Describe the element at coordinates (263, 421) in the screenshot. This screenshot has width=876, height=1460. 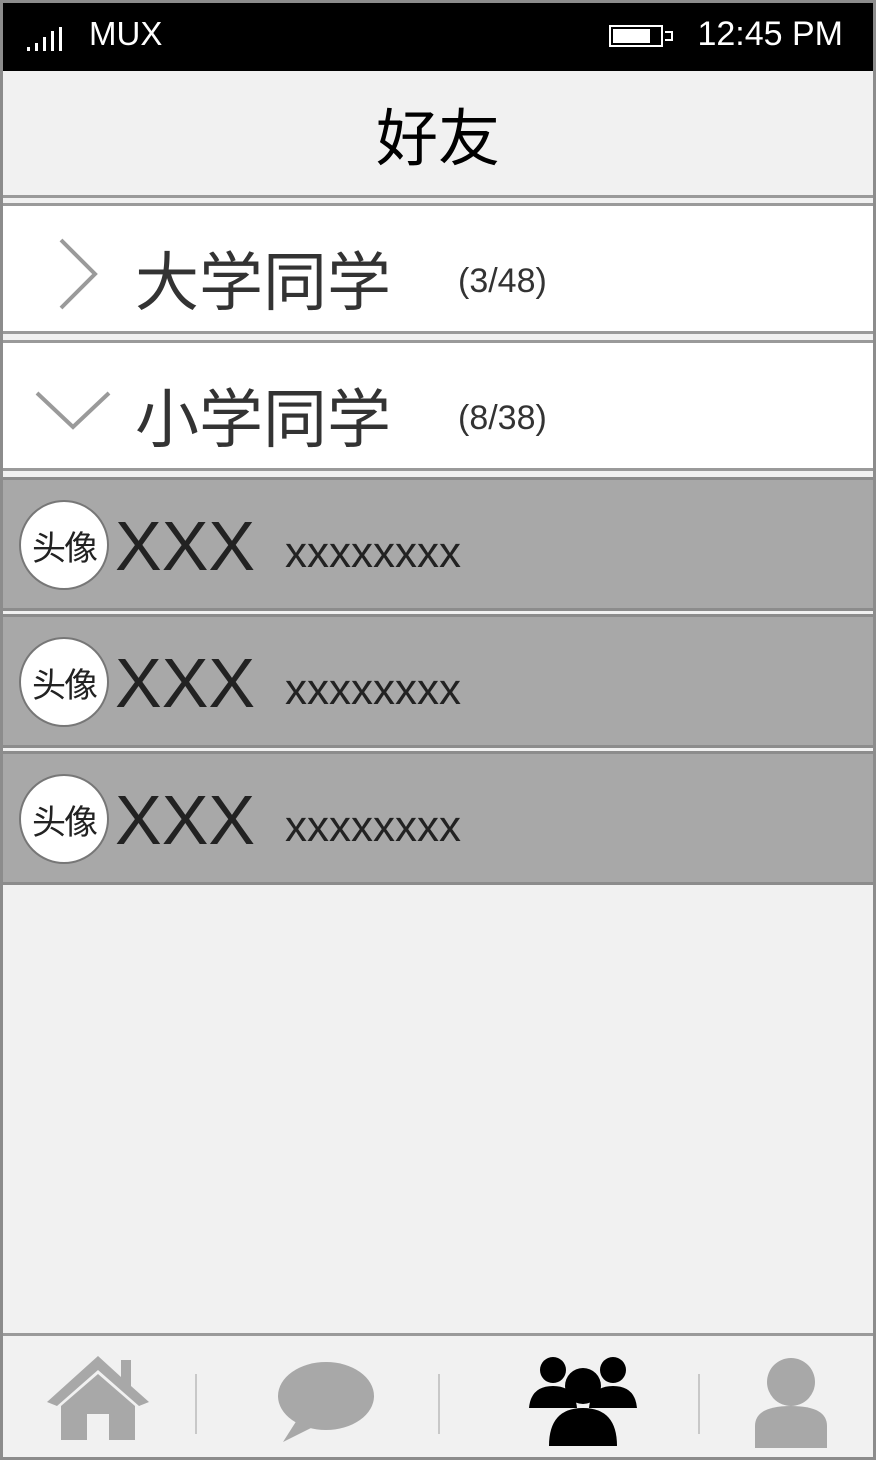
I see `group-name: 小学同学` at that location.